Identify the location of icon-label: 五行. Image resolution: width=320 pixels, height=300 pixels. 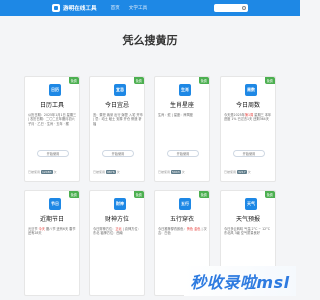
(185, 203).